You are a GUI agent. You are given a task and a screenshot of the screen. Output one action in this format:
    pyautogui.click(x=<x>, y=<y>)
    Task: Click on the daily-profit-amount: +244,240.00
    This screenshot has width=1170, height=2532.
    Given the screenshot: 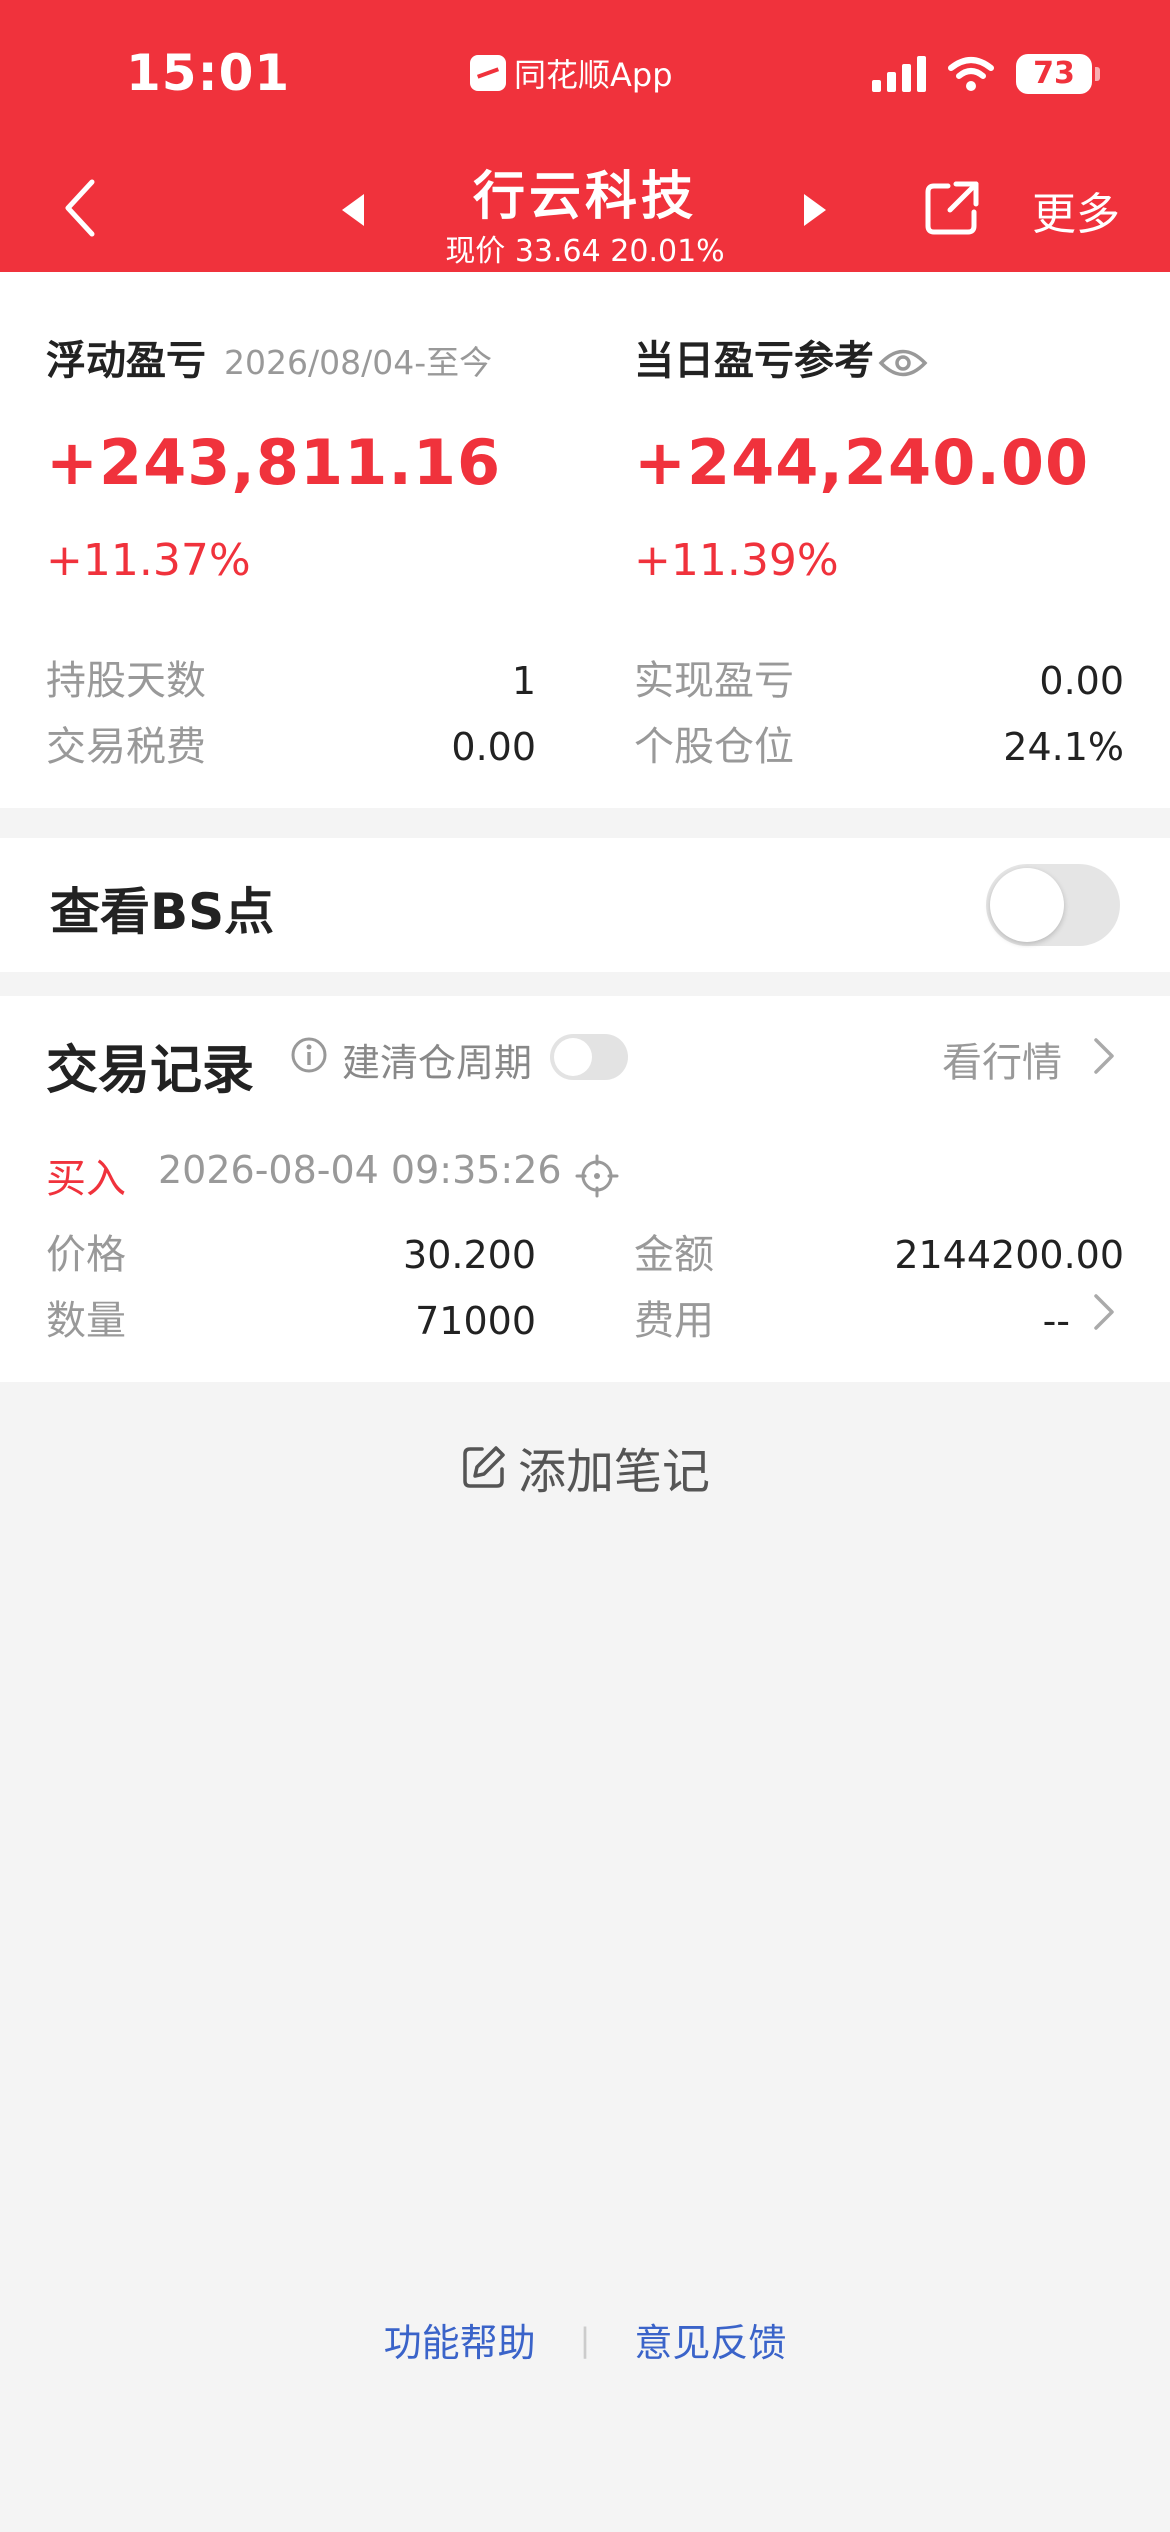 What is the action you would take?
    pyautogui.click(x=862, y=462)
    